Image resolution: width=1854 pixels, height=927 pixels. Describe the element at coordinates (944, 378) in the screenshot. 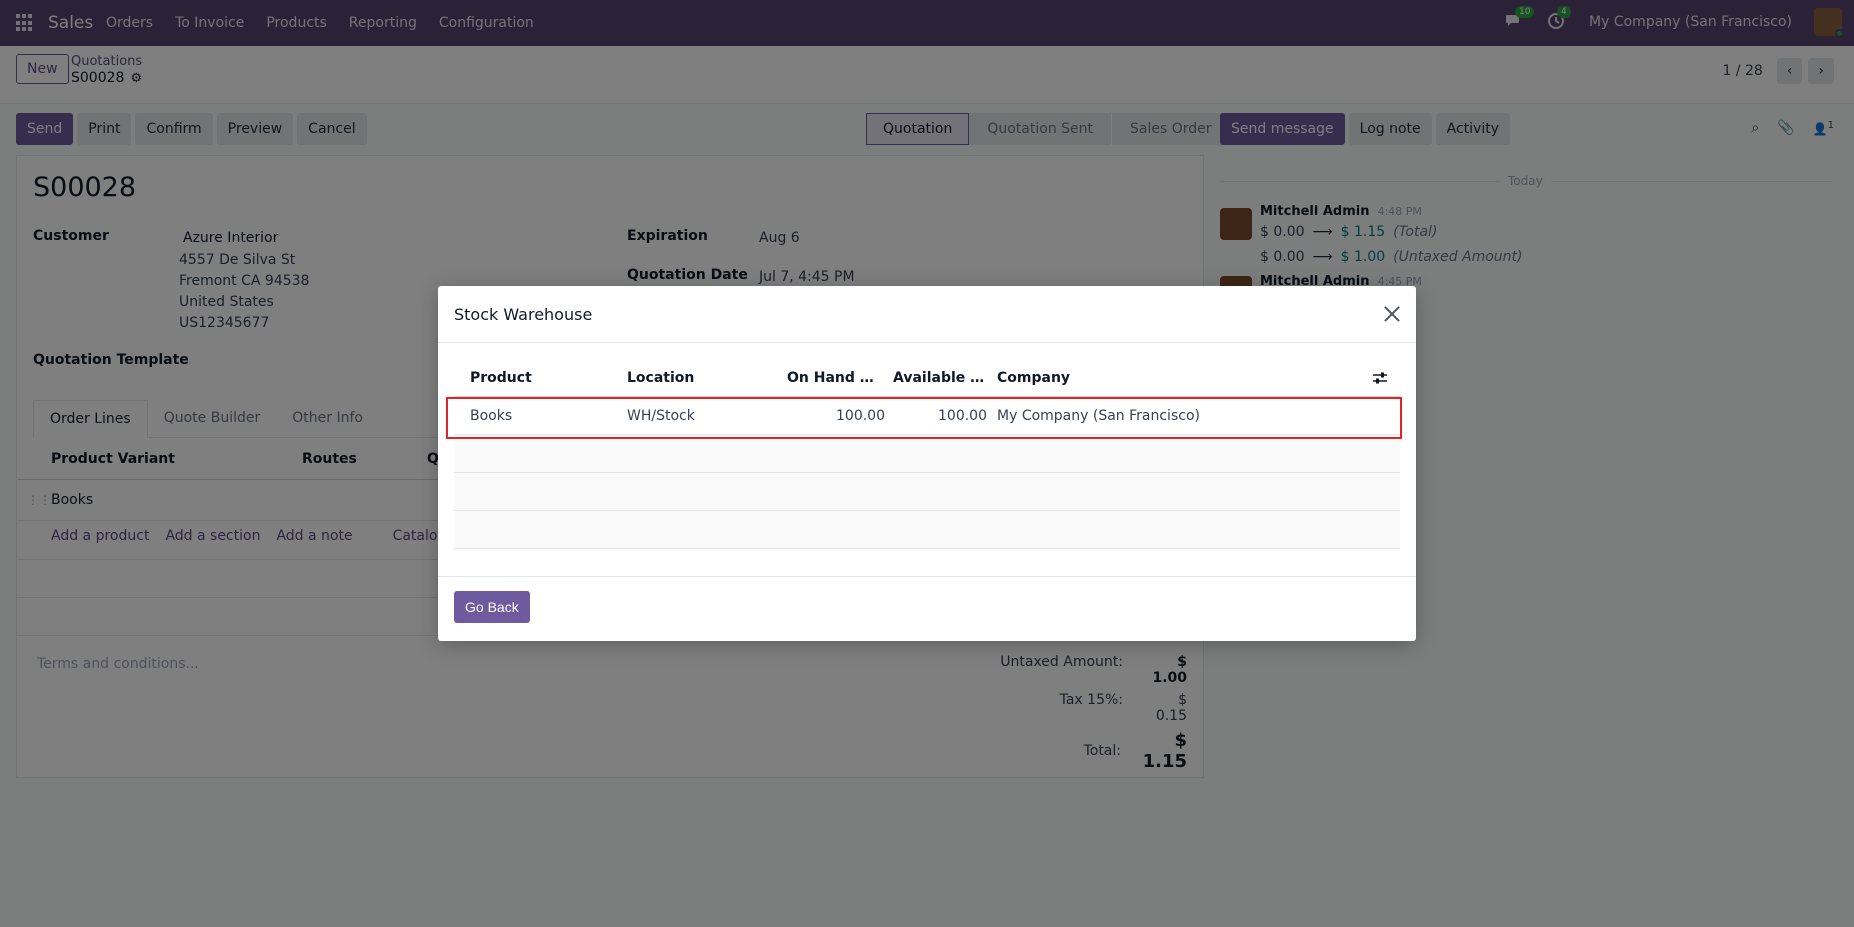

I see `col-available: Available Quantity` at that location.